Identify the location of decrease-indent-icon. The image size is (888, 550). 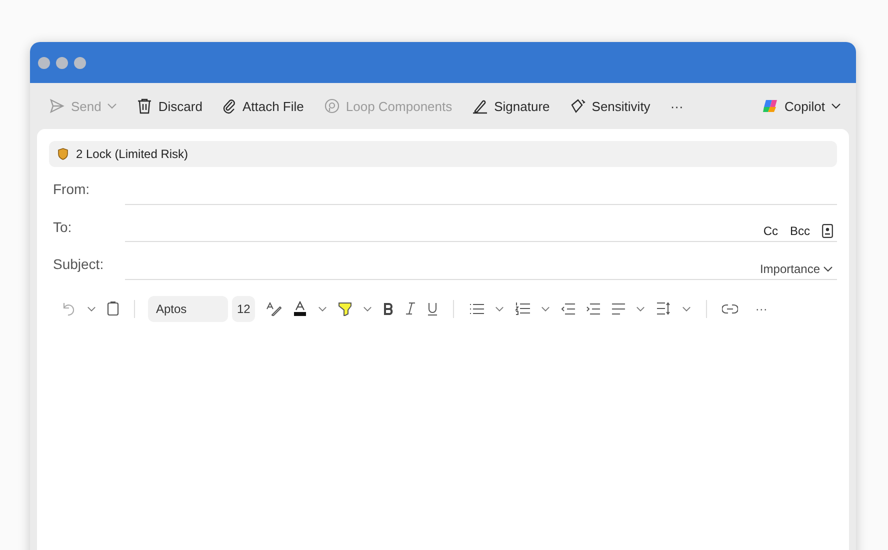
(568, 308).